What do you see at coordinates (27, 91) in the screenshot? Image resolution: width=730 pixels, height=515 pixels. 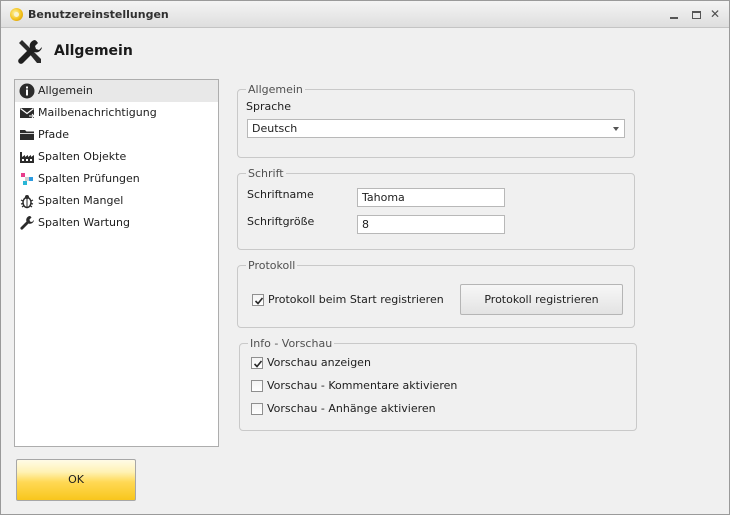 I see `info-icon` at bounding box center [27, 91].